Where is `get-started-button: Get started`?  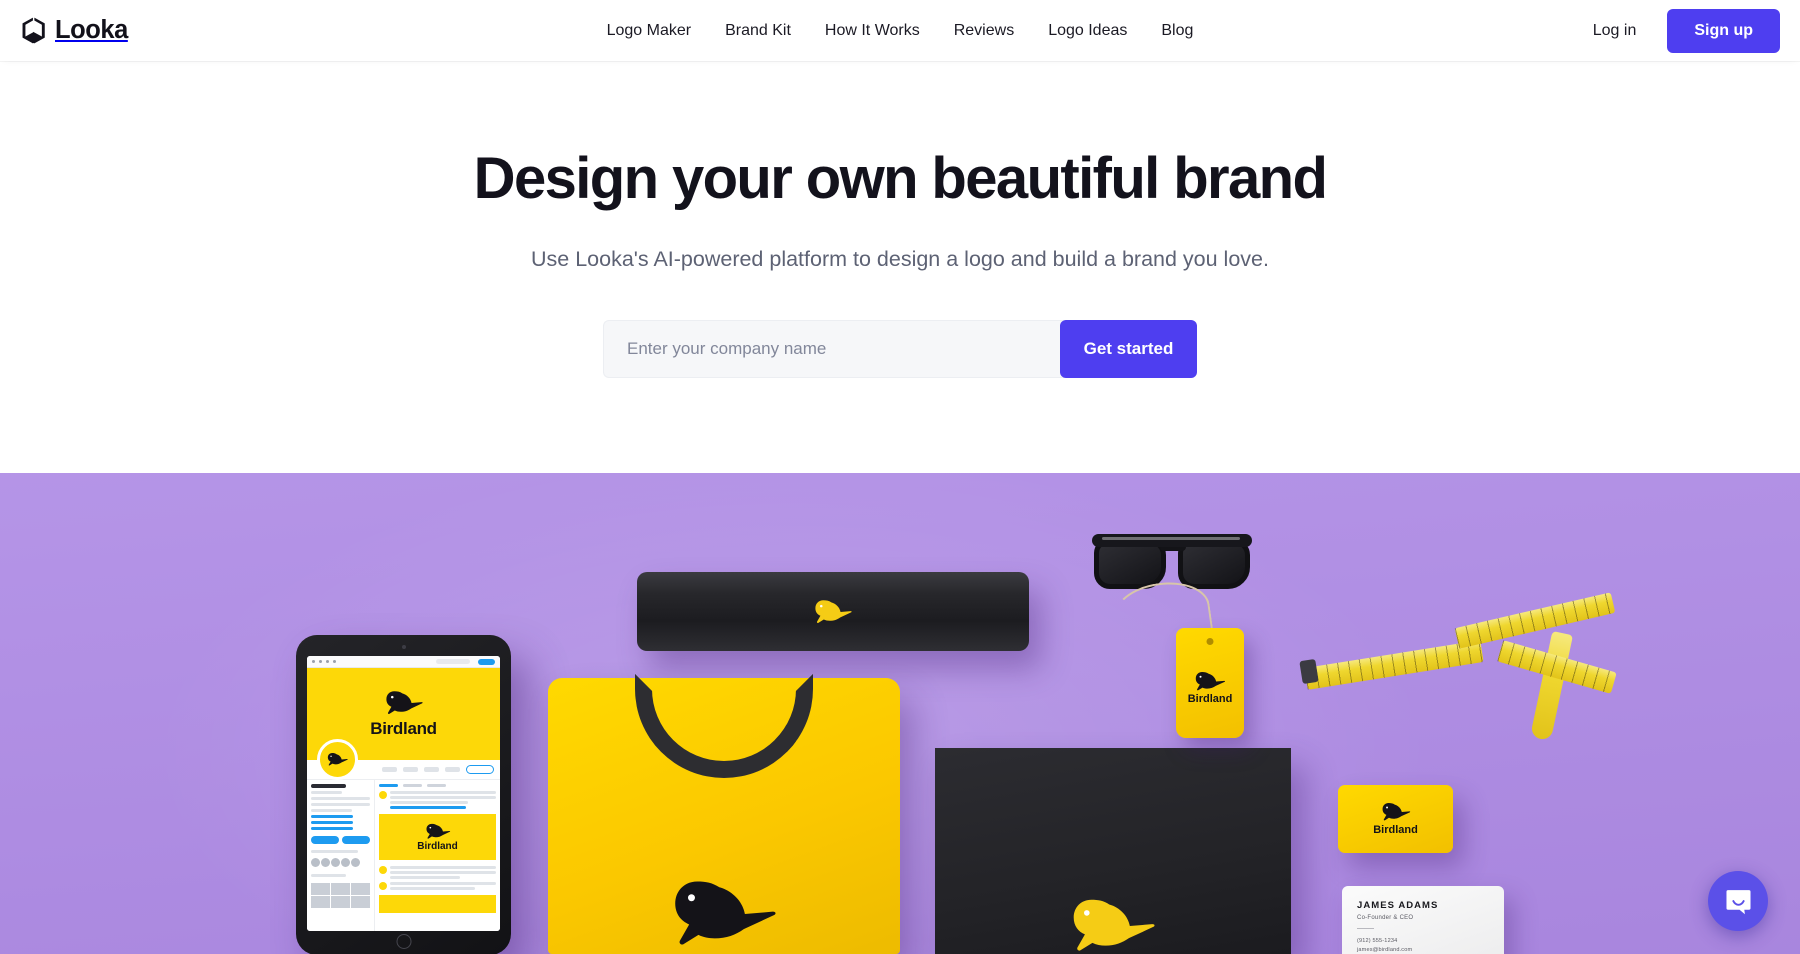
get-started-button: Get started is located at coordinates (1128, 348).